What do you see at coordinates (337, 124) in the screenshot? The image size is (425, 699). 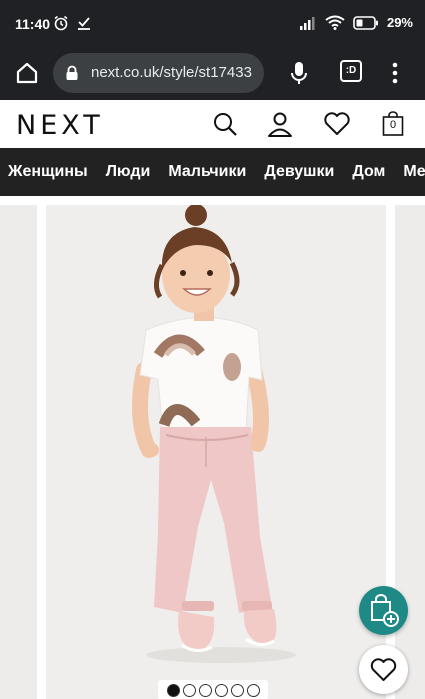 I see `favourites-icon` at bounding box center [337, 124].